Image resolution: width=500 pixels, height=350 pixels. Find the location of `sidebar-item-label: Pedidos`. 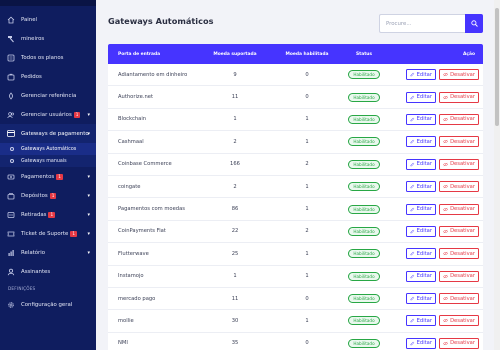

sidebar-item-label: Pedidos is located at coordinates (31, 76).